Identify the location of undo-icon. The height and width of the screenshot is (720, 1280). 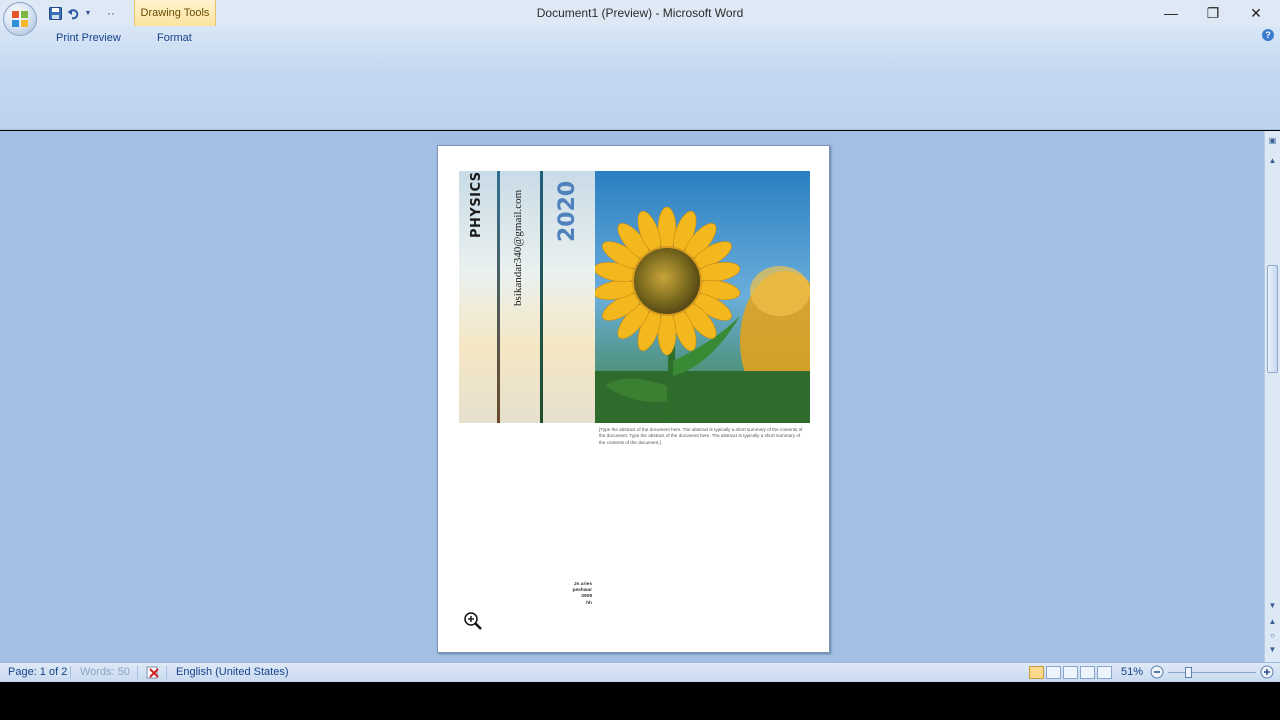
(73, 13).